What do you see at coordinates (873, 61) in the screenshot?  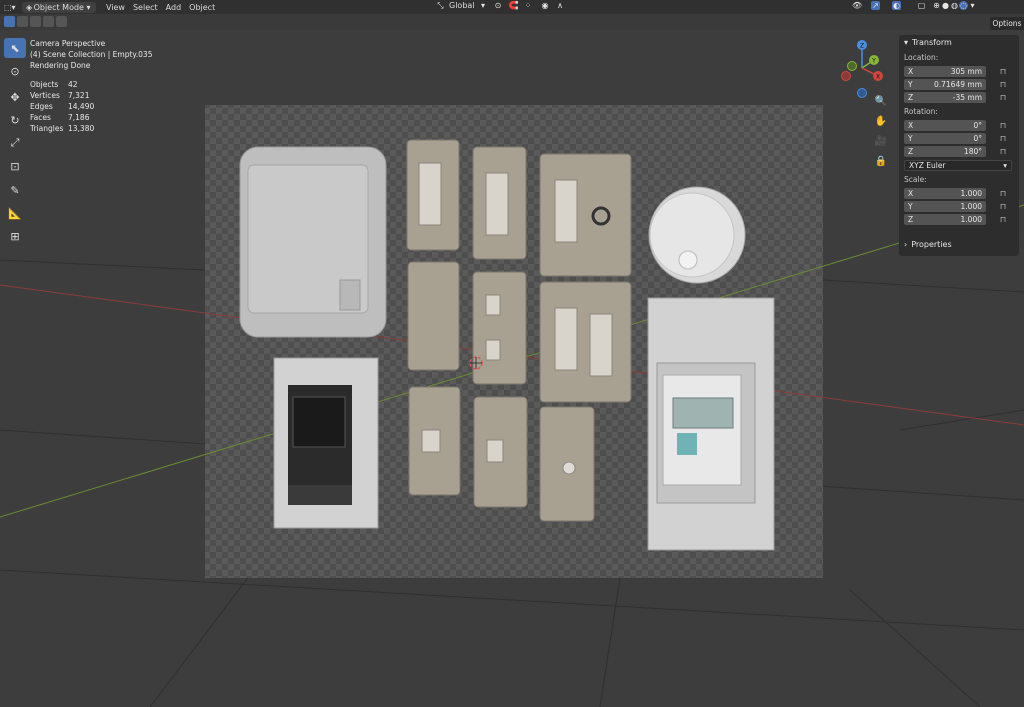 I see `gizmo-y-label: Y` at bounding box center [873, 61].